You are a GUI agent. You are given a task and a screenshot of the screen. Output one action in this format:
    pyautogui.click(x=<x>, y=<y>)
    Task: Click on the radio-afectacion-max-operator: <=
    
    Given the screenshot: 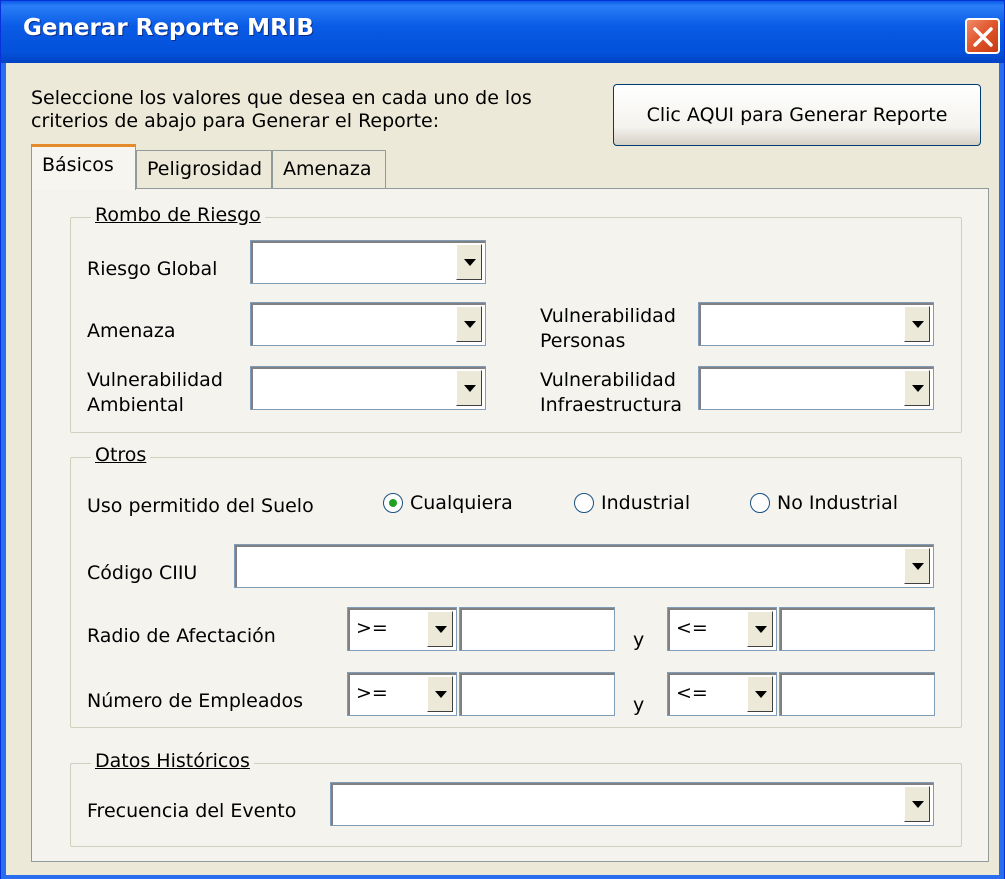 What is the action you would take?
    pyautogui.click(x=722, y=629)
    